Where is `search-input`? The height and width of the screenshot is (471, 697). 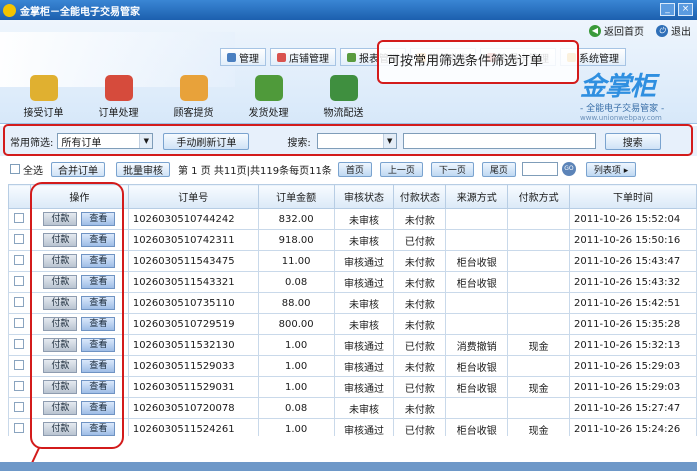 search-input is located at coordinates (499, 141).